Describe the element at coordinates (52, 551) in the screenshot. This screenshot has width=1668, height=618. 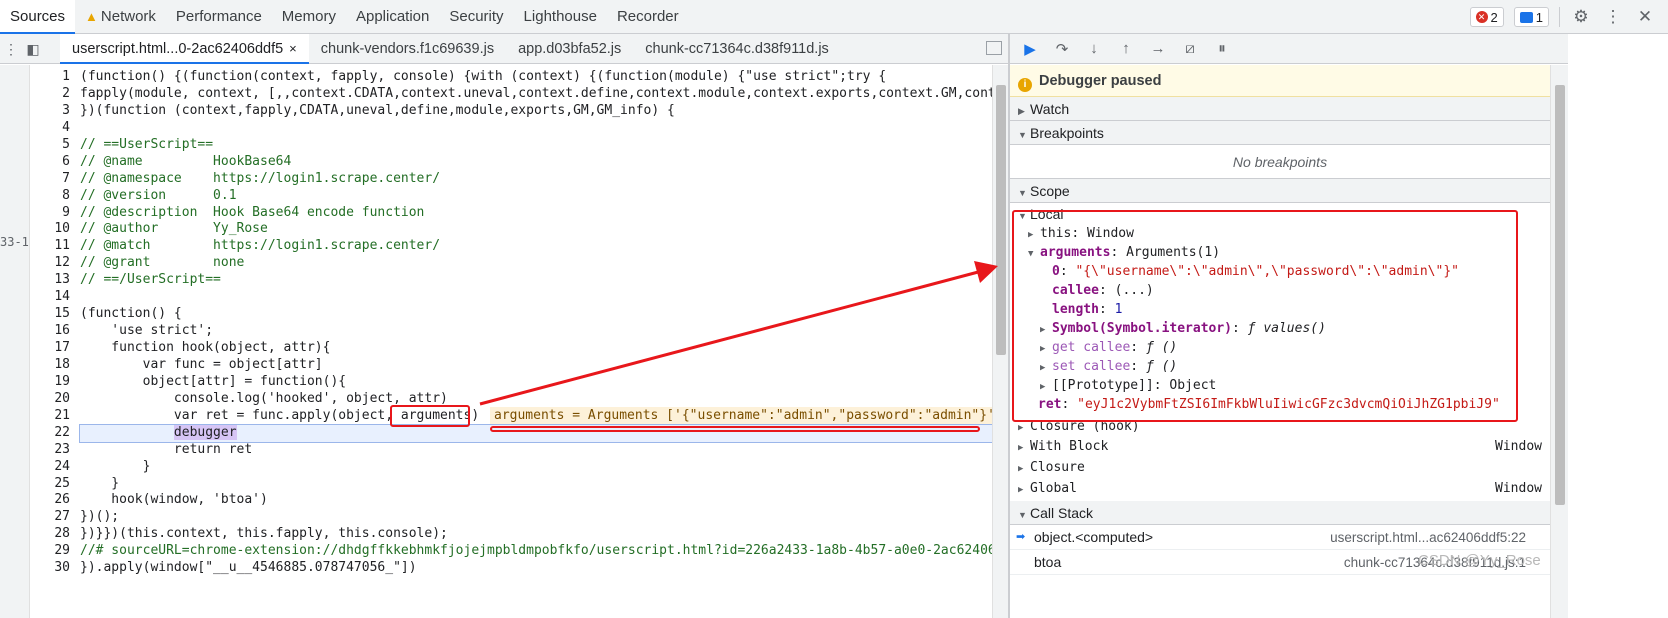
I see `line-number: 29` at that location.